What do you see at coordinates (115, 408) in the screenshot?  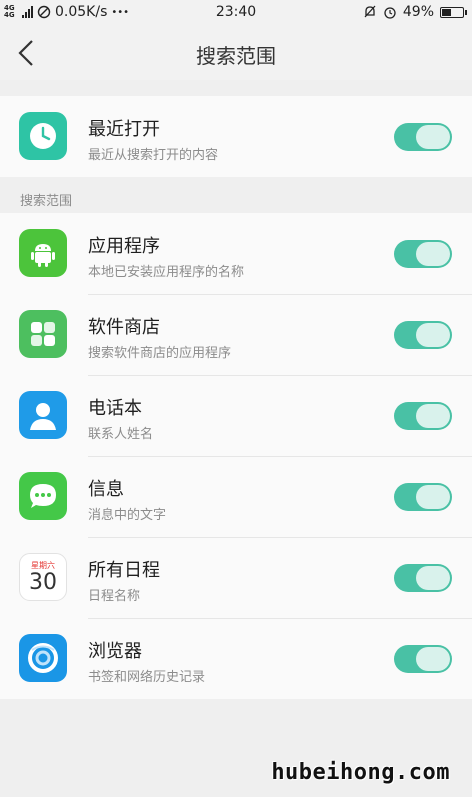 I see `source-title: 电话本` at bounding box center [115, 408].